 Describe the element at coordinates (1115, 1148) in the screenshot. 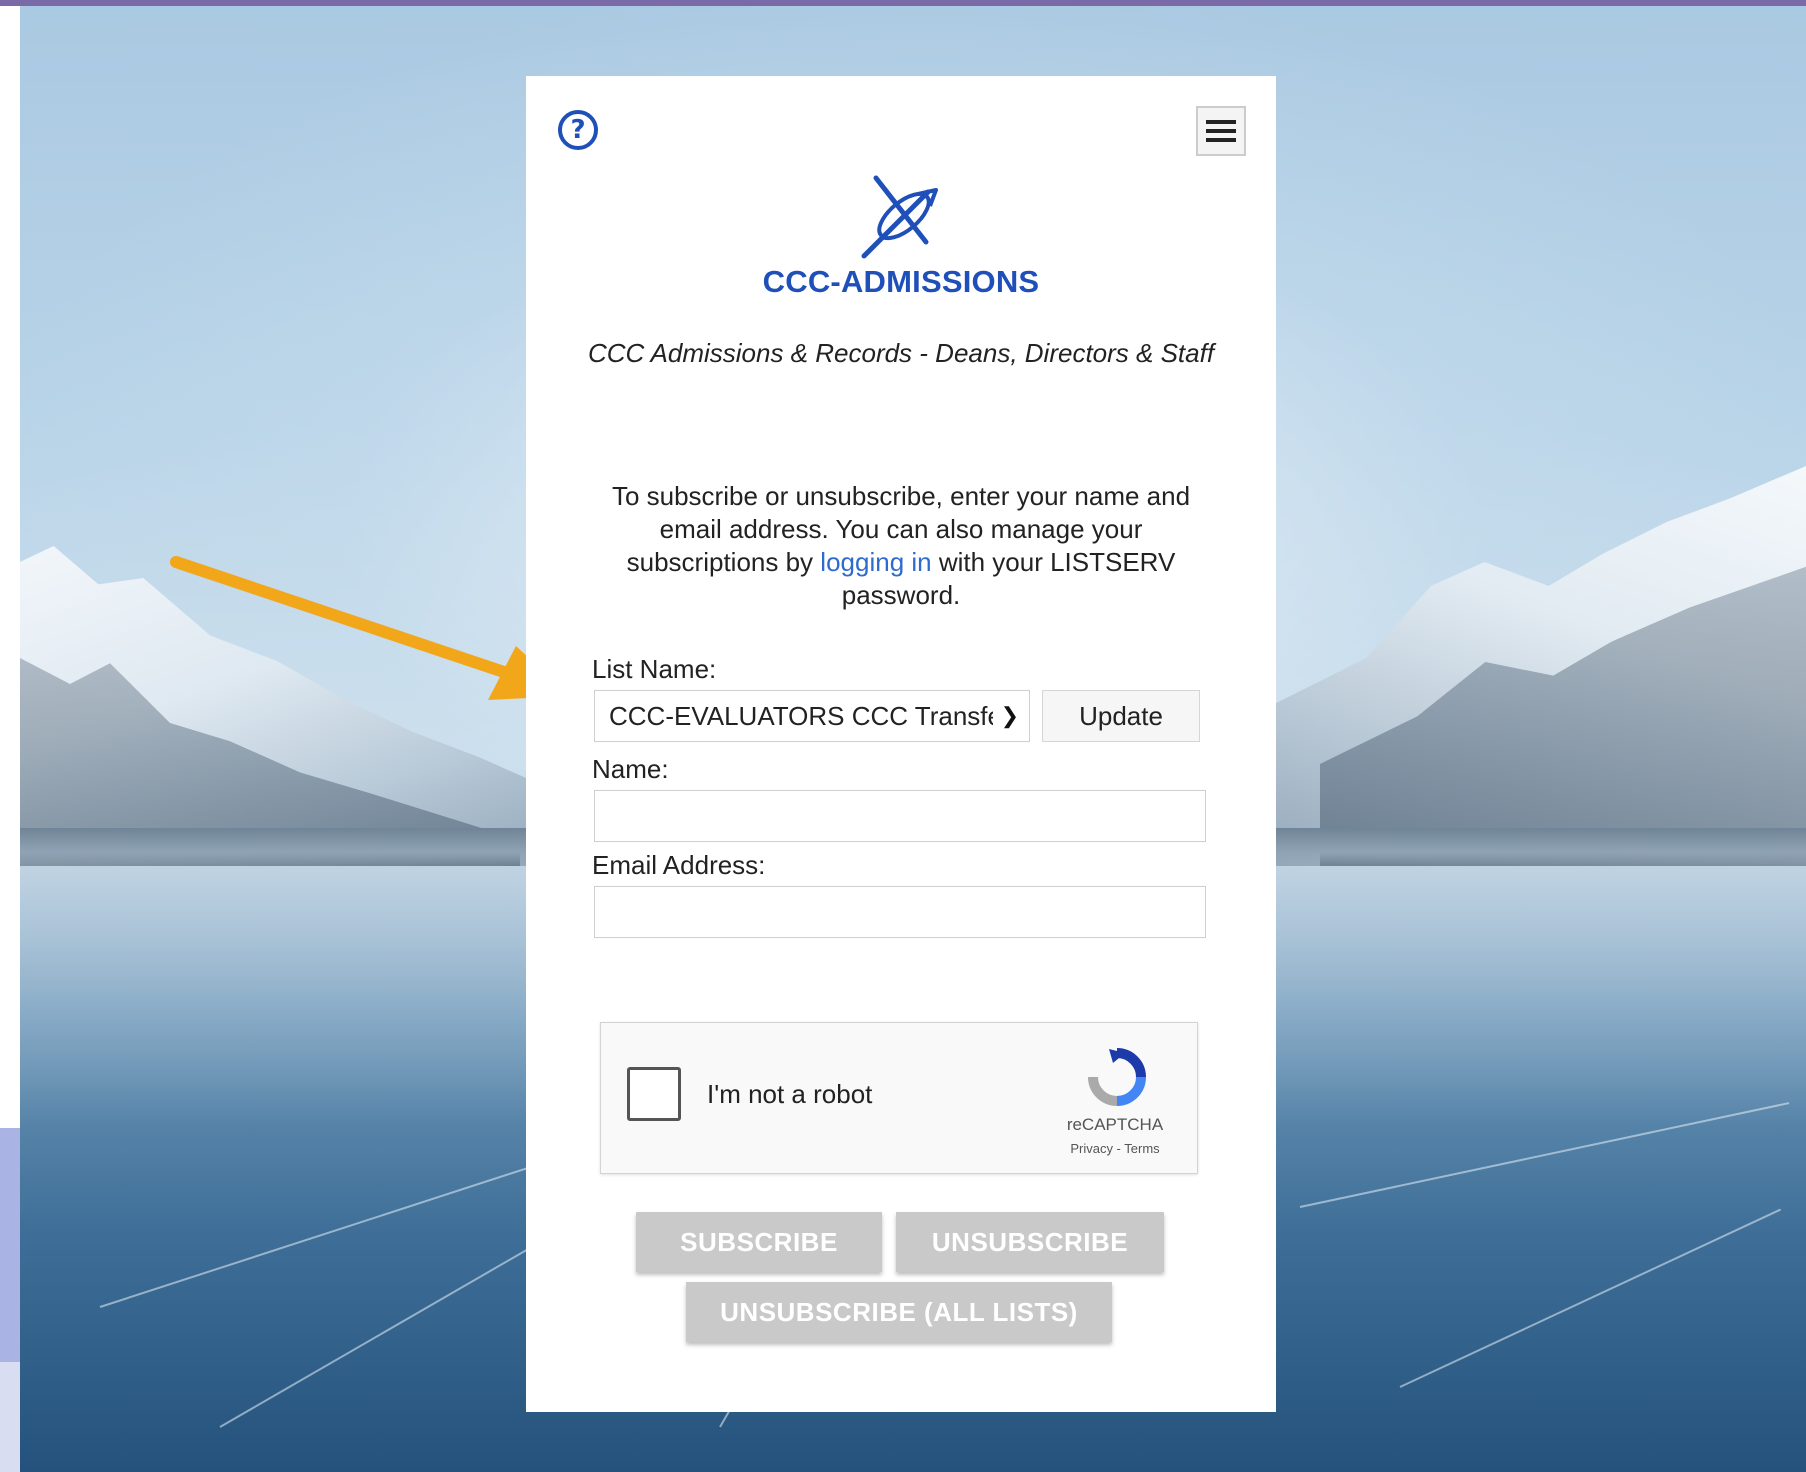

I see `recaptcha-links: Privacy - Terms` at that location.